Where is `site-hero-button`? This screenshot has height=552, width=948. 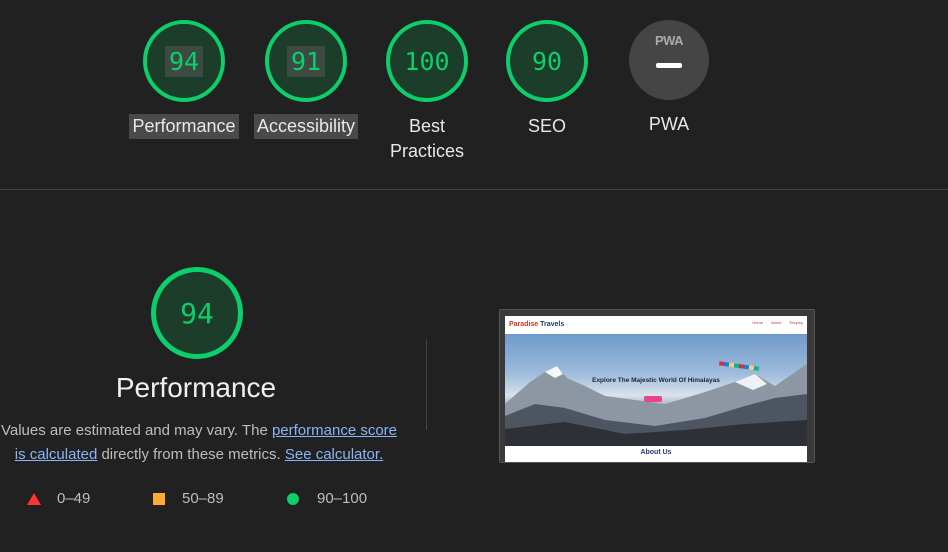
site-hero-button is located at coordinates (653, 399).